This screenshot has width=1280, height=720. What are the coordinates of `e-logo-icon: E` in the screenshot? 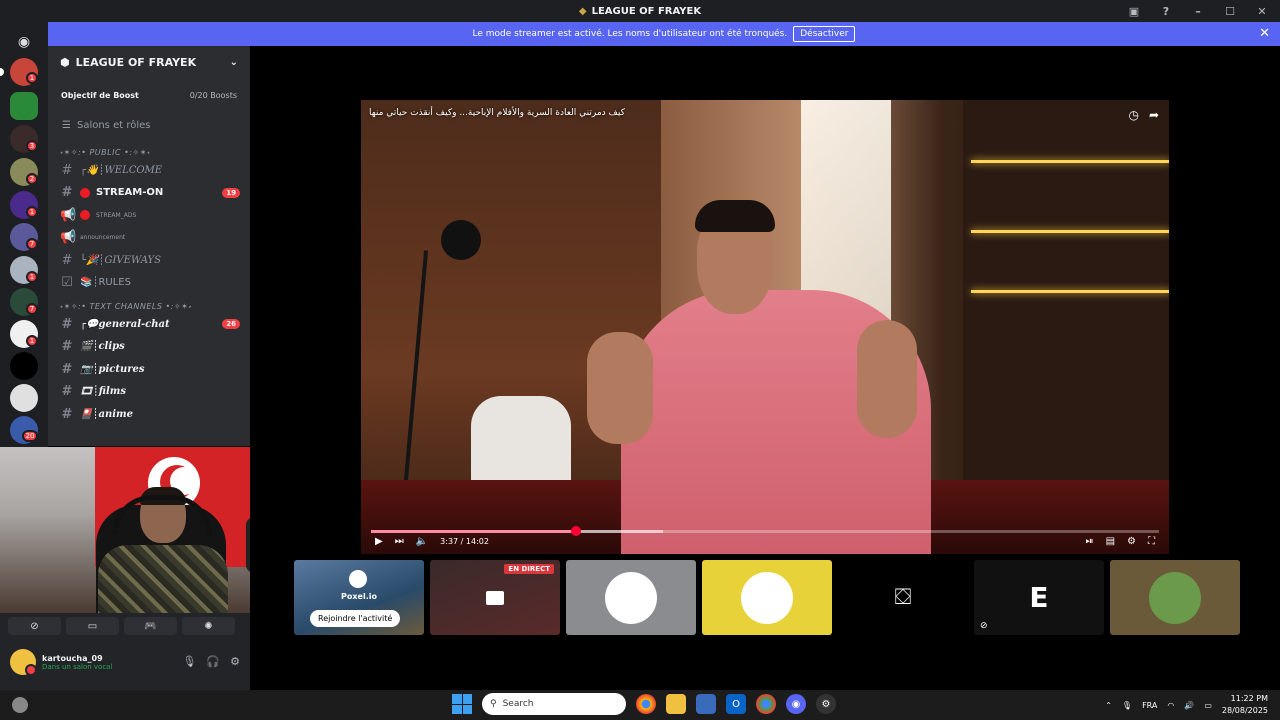 It's located at (1039, 597).